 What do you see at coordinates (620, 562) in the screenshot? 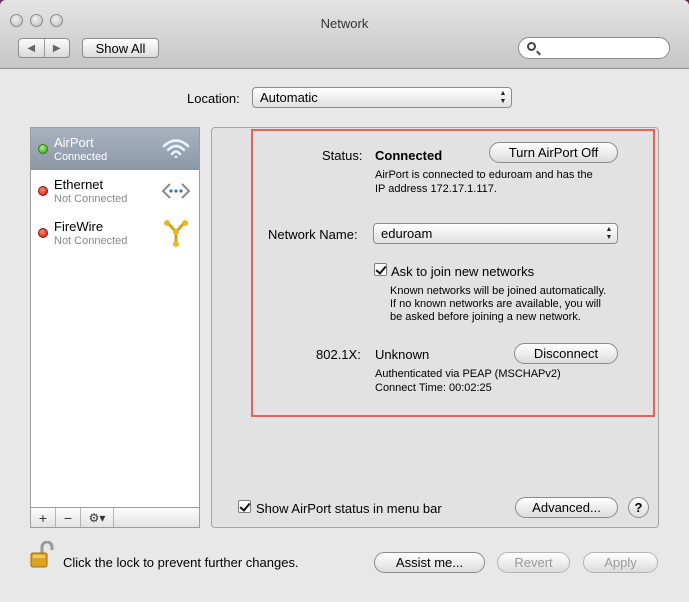
I see `apply-button: Apply` at bounding box center [620, 562].